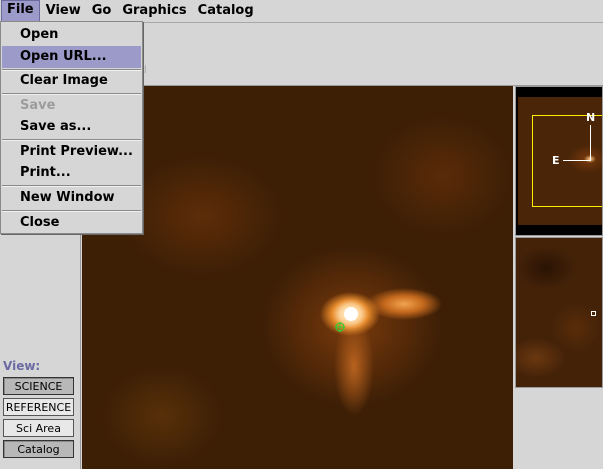 This screenshot has width=603, height=469. Describe the element at coordinates (38, 386) in the screenshot. I see `science-button: SCIENCE` at that location.